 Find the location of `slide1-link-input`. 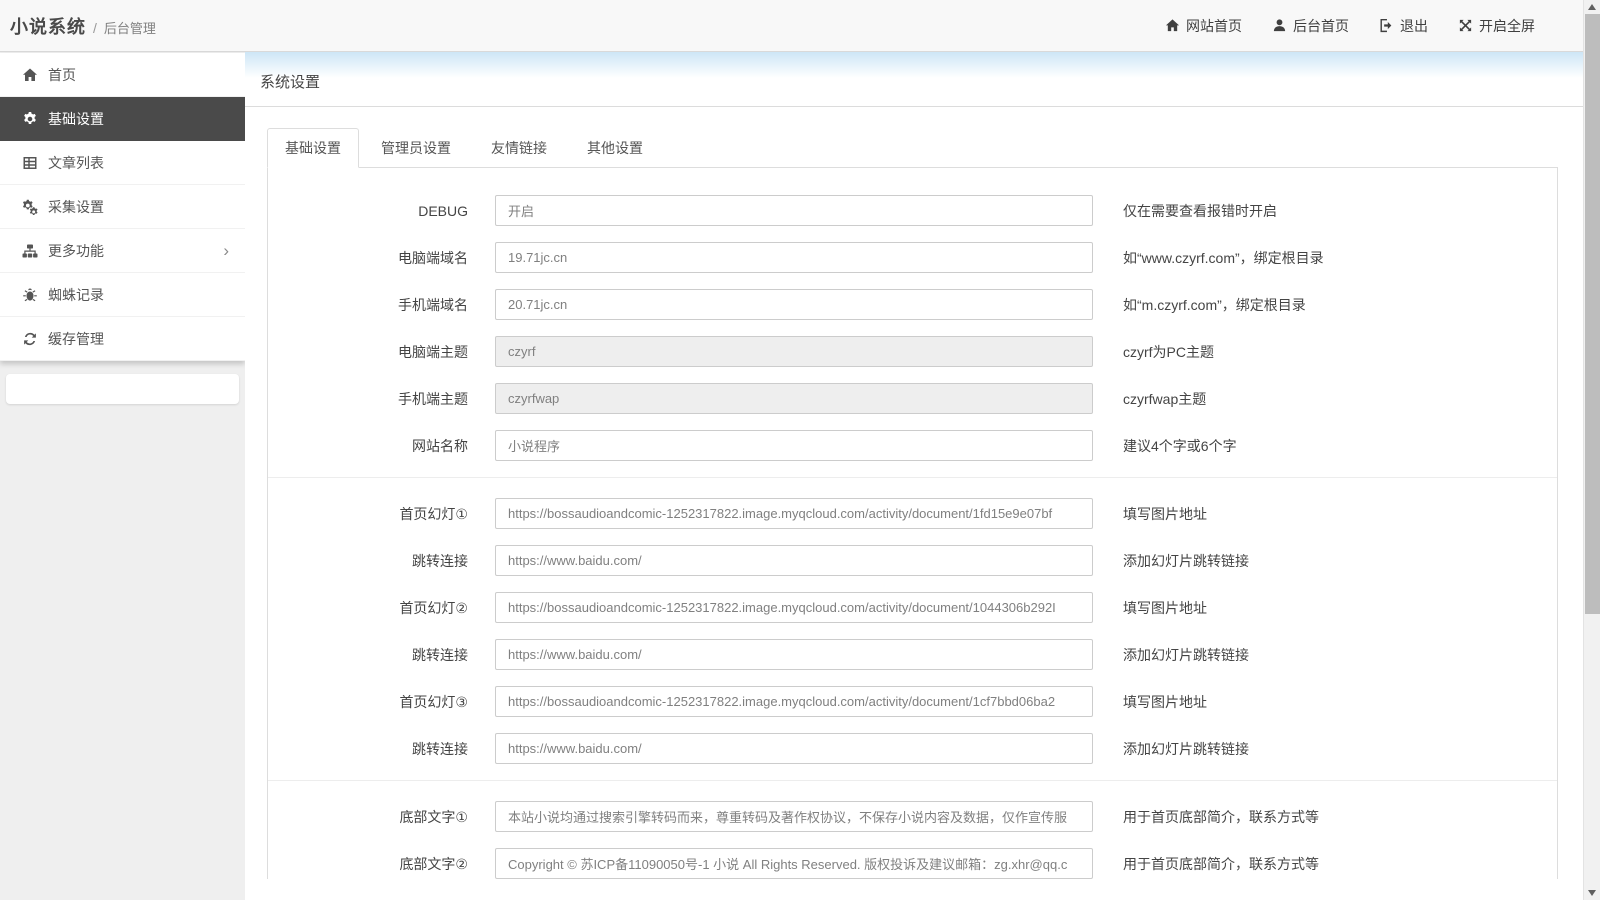

slide1-link-input is located at coordinates (794, 560).